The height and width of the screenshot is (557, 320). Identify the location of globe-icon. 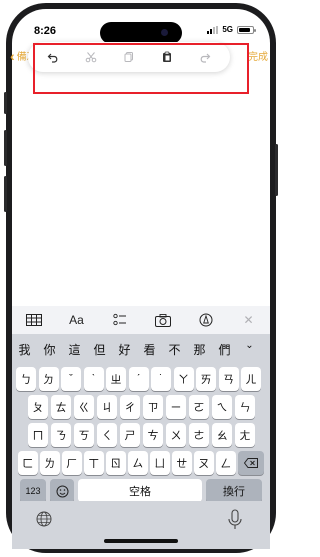
(44, 521).